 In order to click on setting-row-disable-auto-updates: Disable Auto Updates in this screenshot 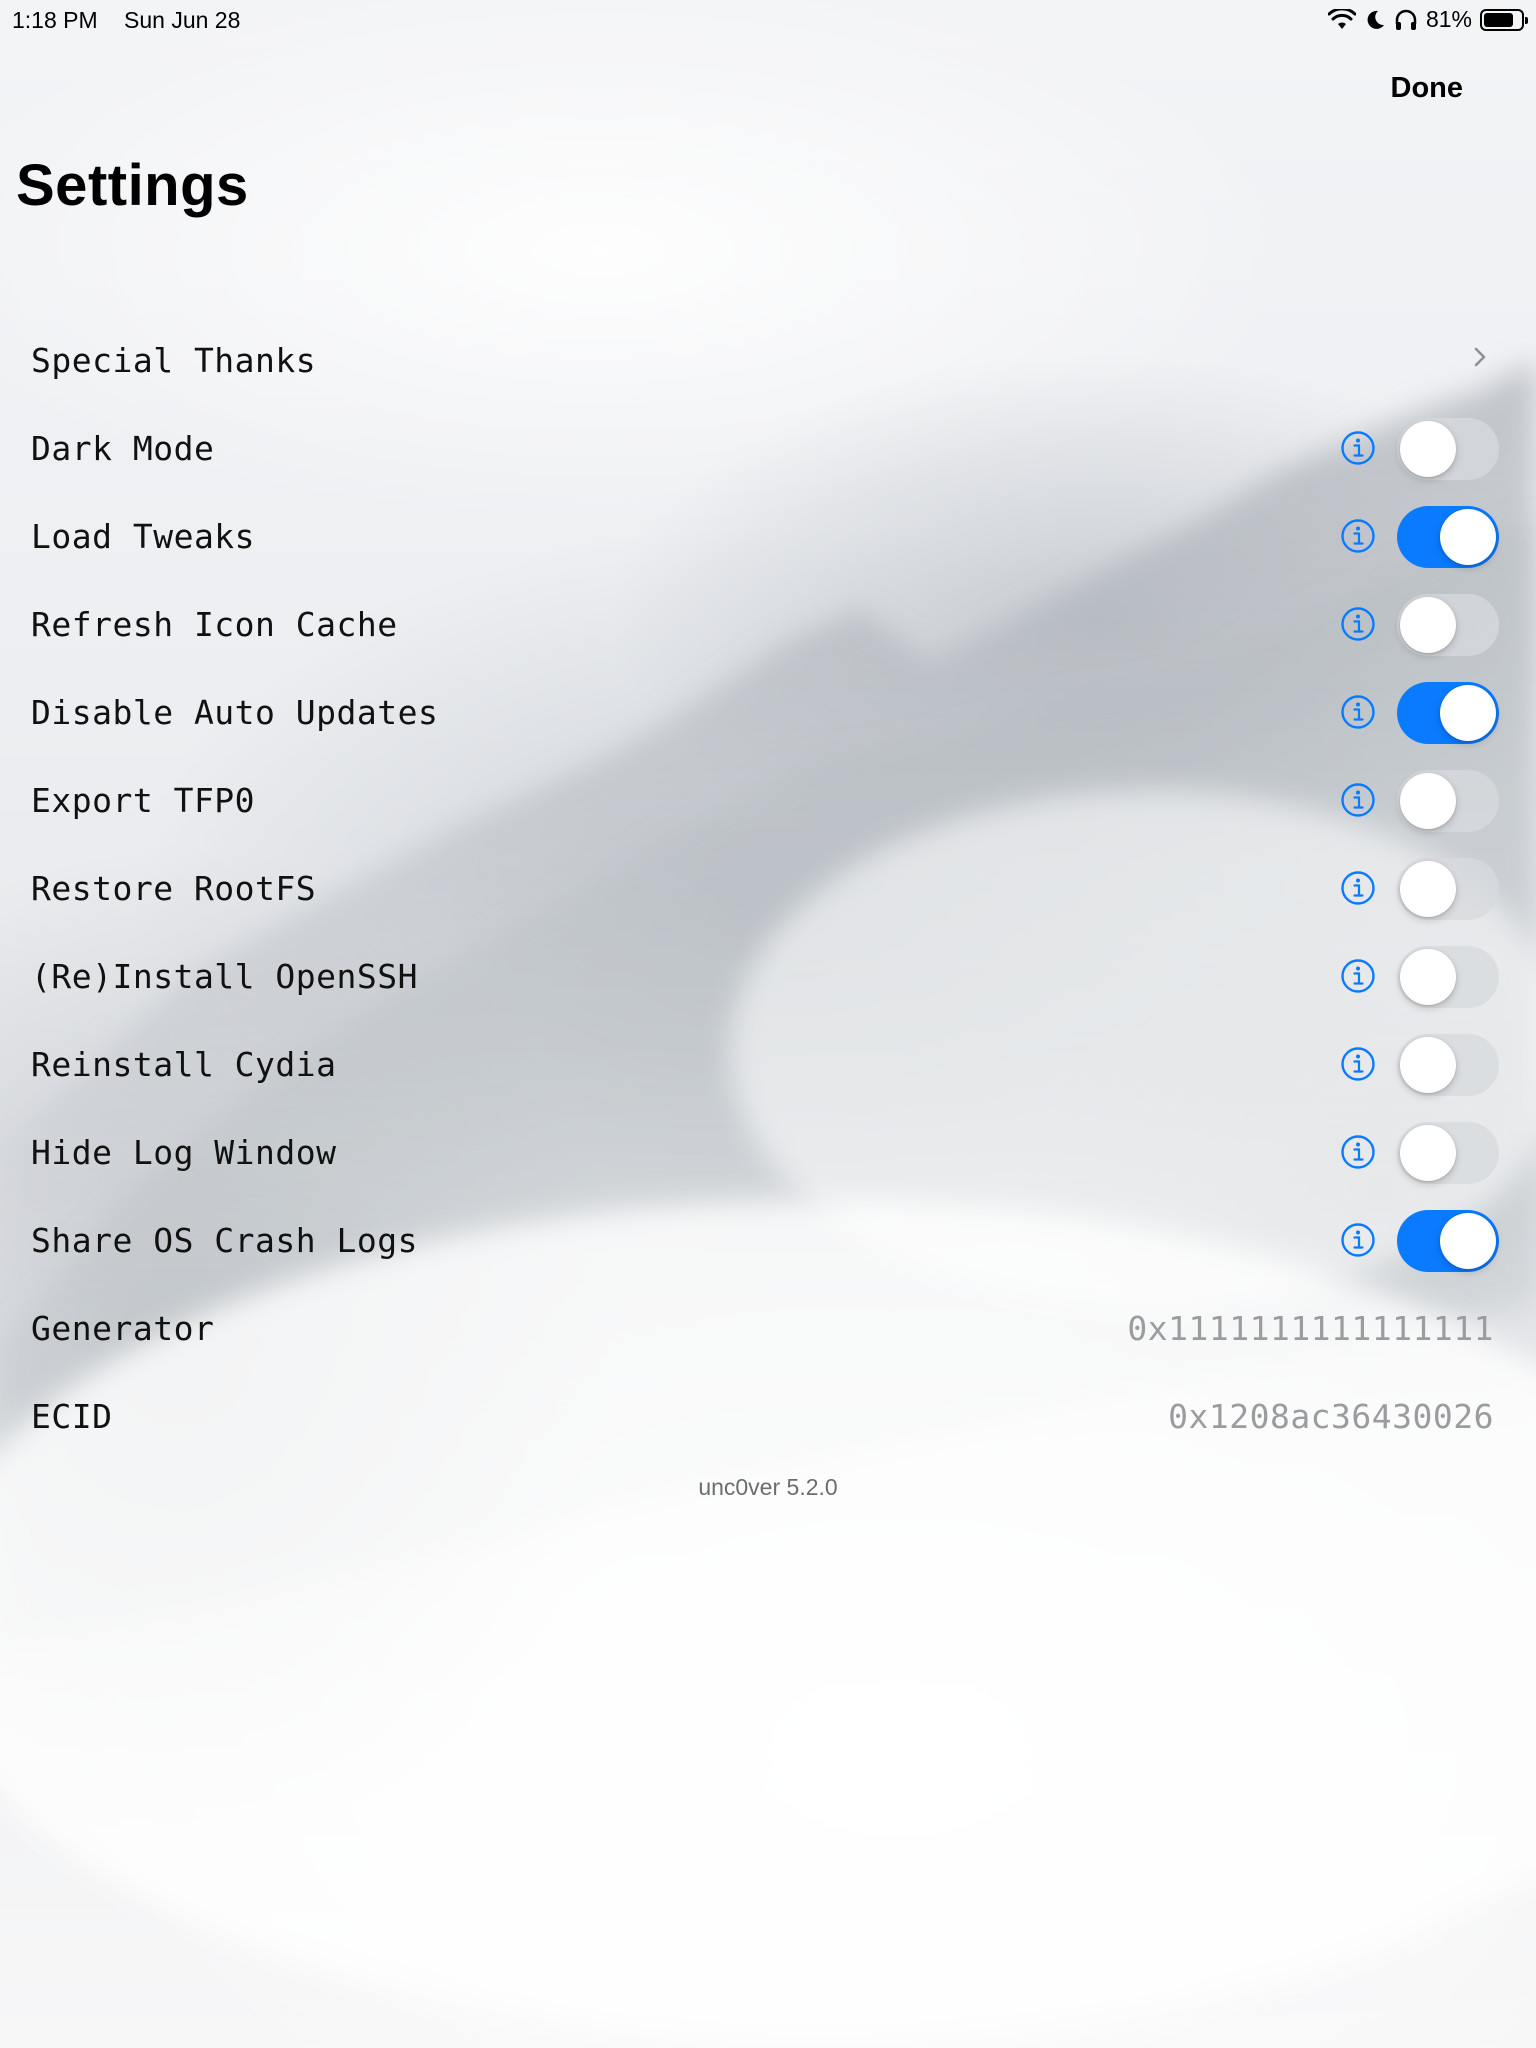, I will do `click(768, 713)`.